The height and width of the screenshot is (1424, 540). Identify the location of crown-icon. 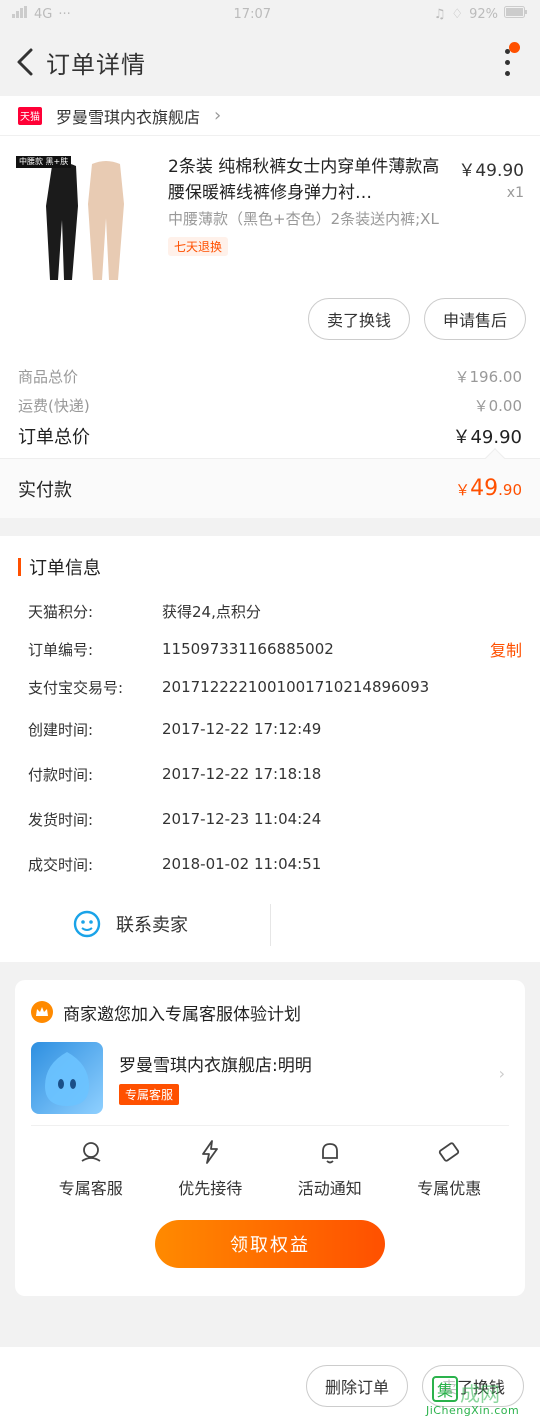
(42, 1012).